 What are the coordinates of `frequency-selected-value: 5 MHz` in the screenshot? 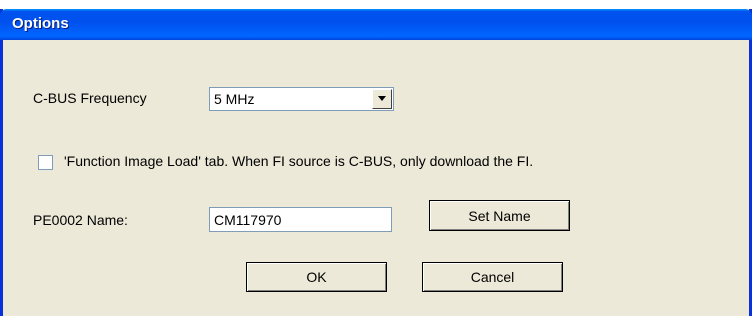 It's located at (234, 99).